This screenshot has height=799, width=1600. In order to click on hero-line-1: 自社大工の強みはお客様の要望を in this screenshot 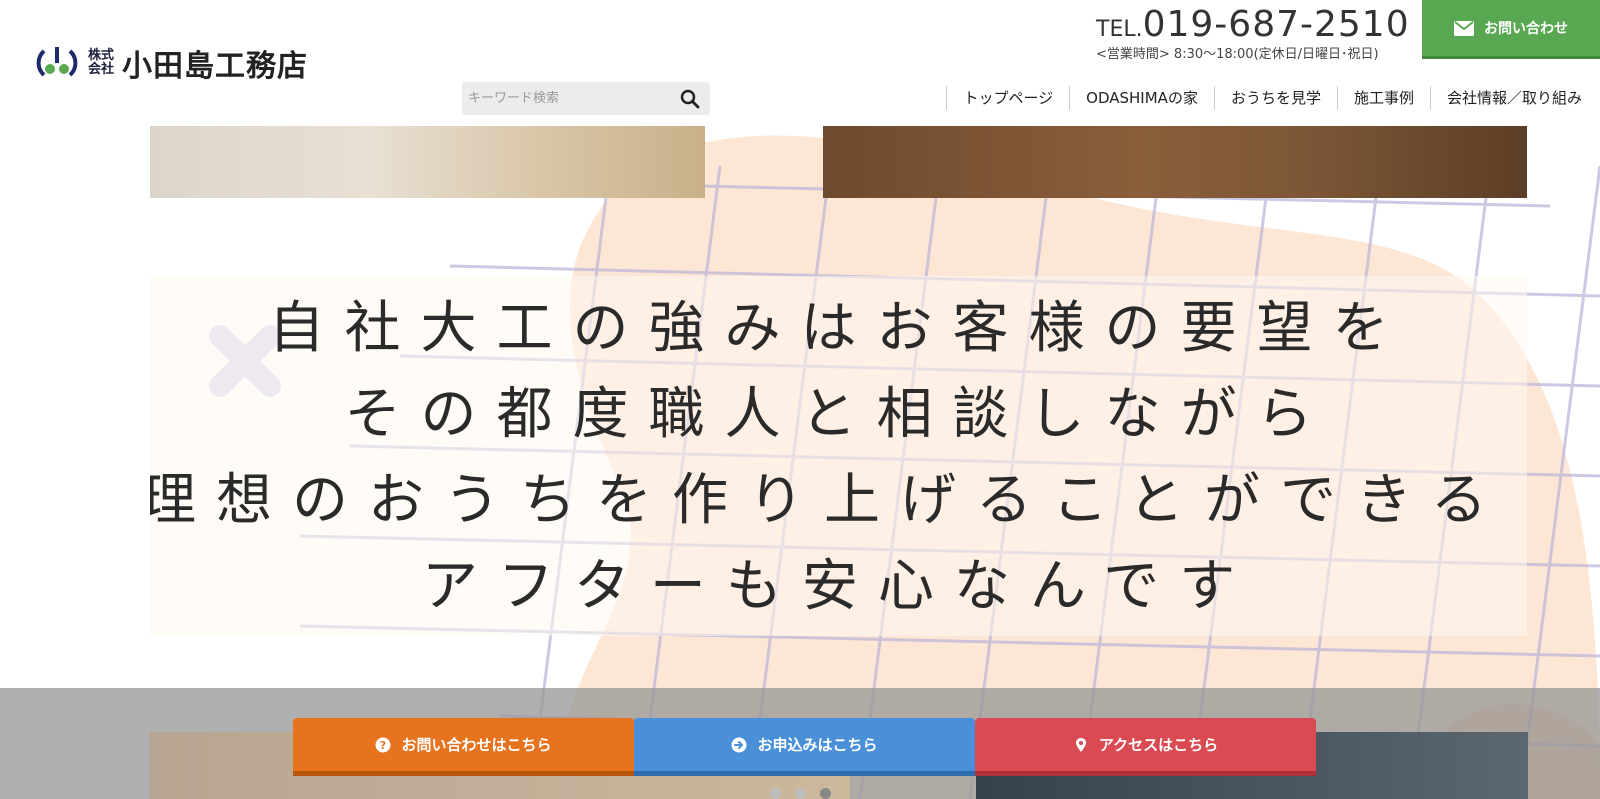, I will do `click(838, 328)`.